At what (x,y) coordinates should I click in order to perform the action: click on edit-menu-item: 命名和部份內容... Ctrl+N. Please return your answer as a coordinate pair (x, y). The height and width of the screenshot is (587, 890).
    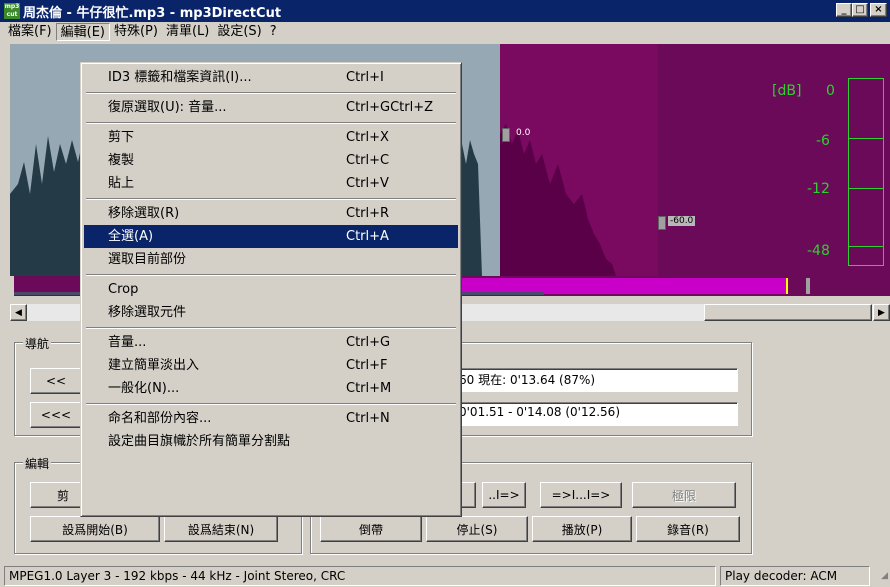
    Looking at the image, I should click on (271, 418).